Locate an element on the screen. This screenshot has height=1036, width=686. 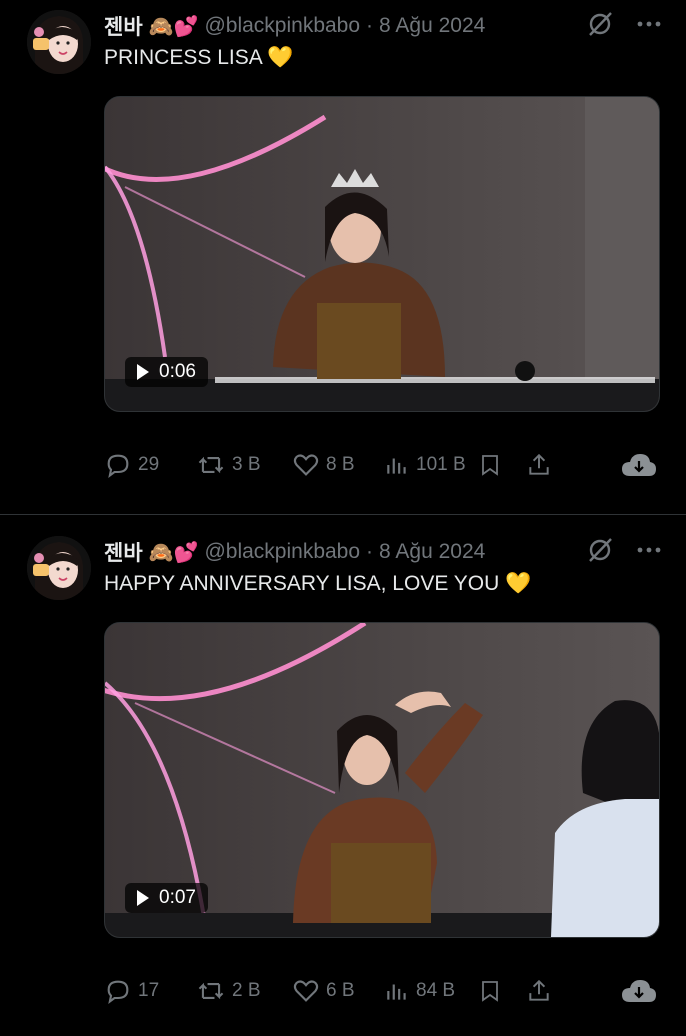
video-duration: 0:06 is located at coordinates (177, 371).